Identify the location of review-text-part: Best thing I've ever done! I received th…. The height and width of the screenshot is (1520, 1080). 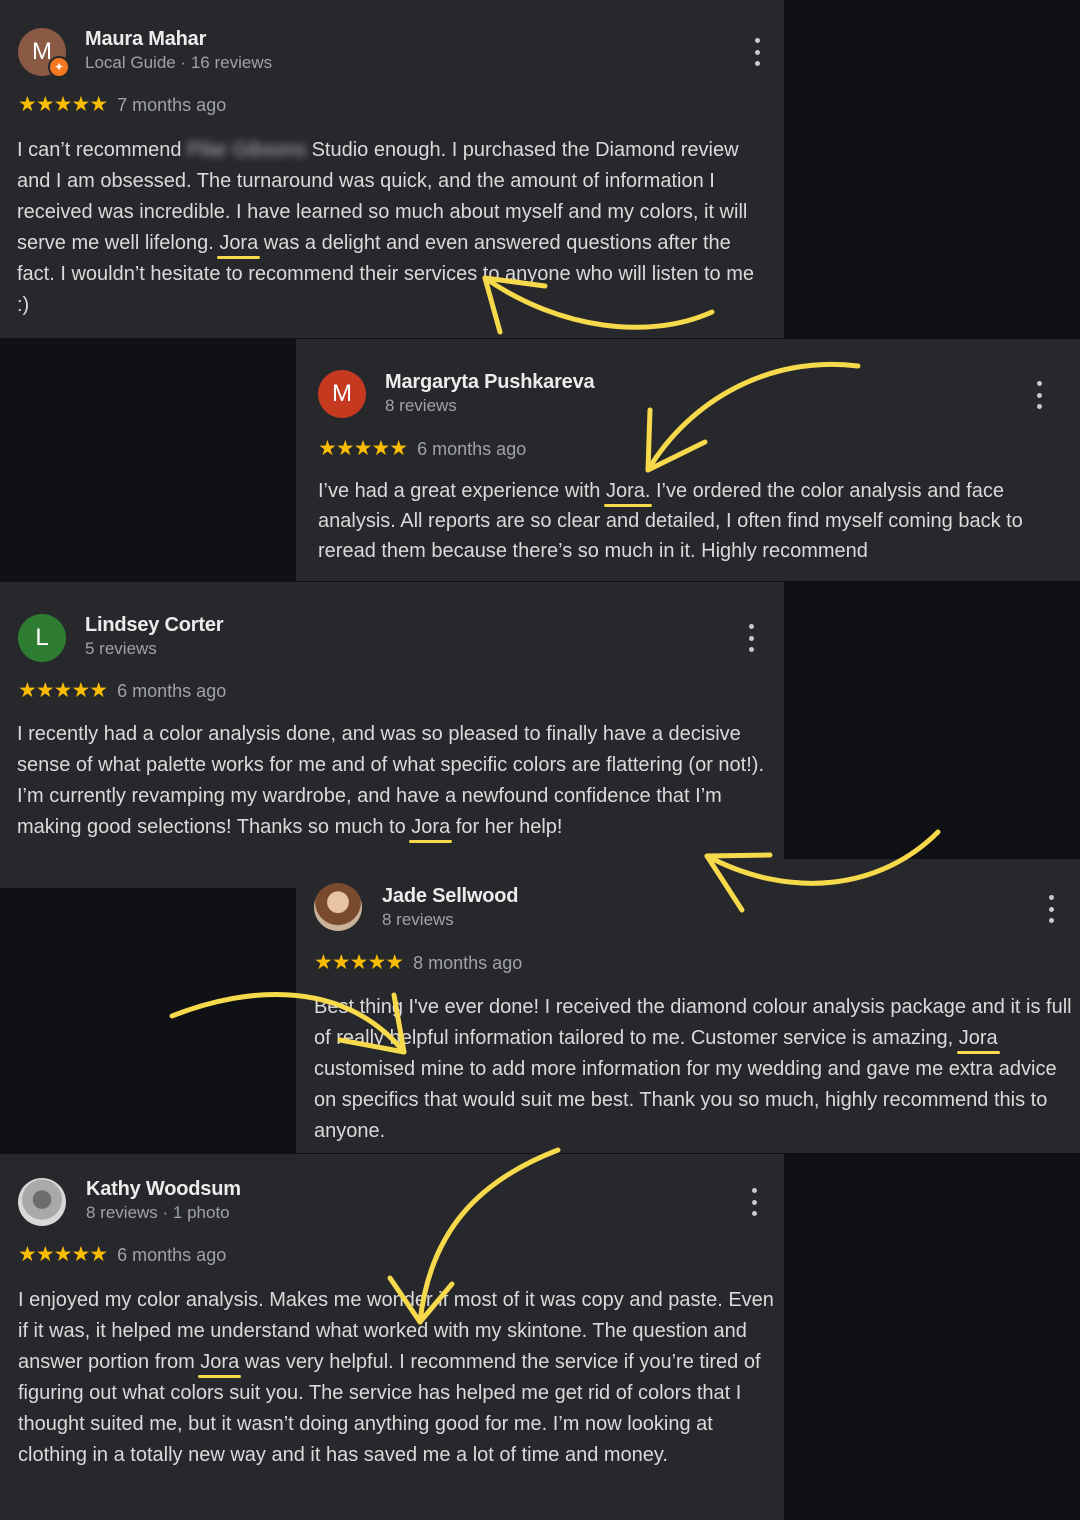
(693, 1022).